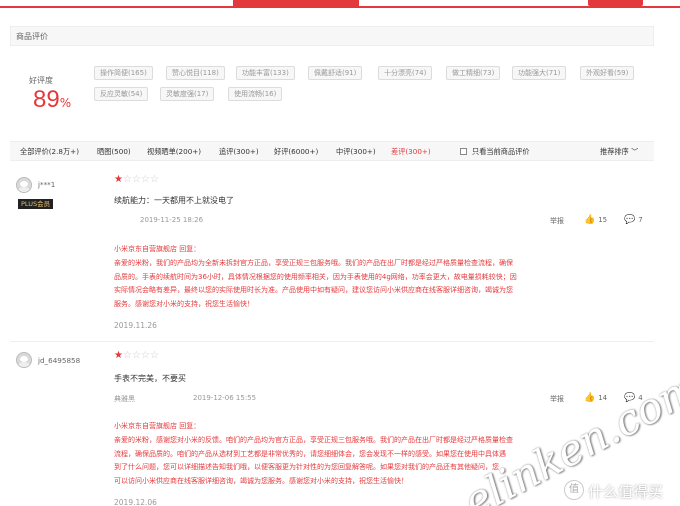 Image resolution: width=680 pixels, height=506 pixels. I want to click on sort-label: 推荐排序, so click(614, 151).